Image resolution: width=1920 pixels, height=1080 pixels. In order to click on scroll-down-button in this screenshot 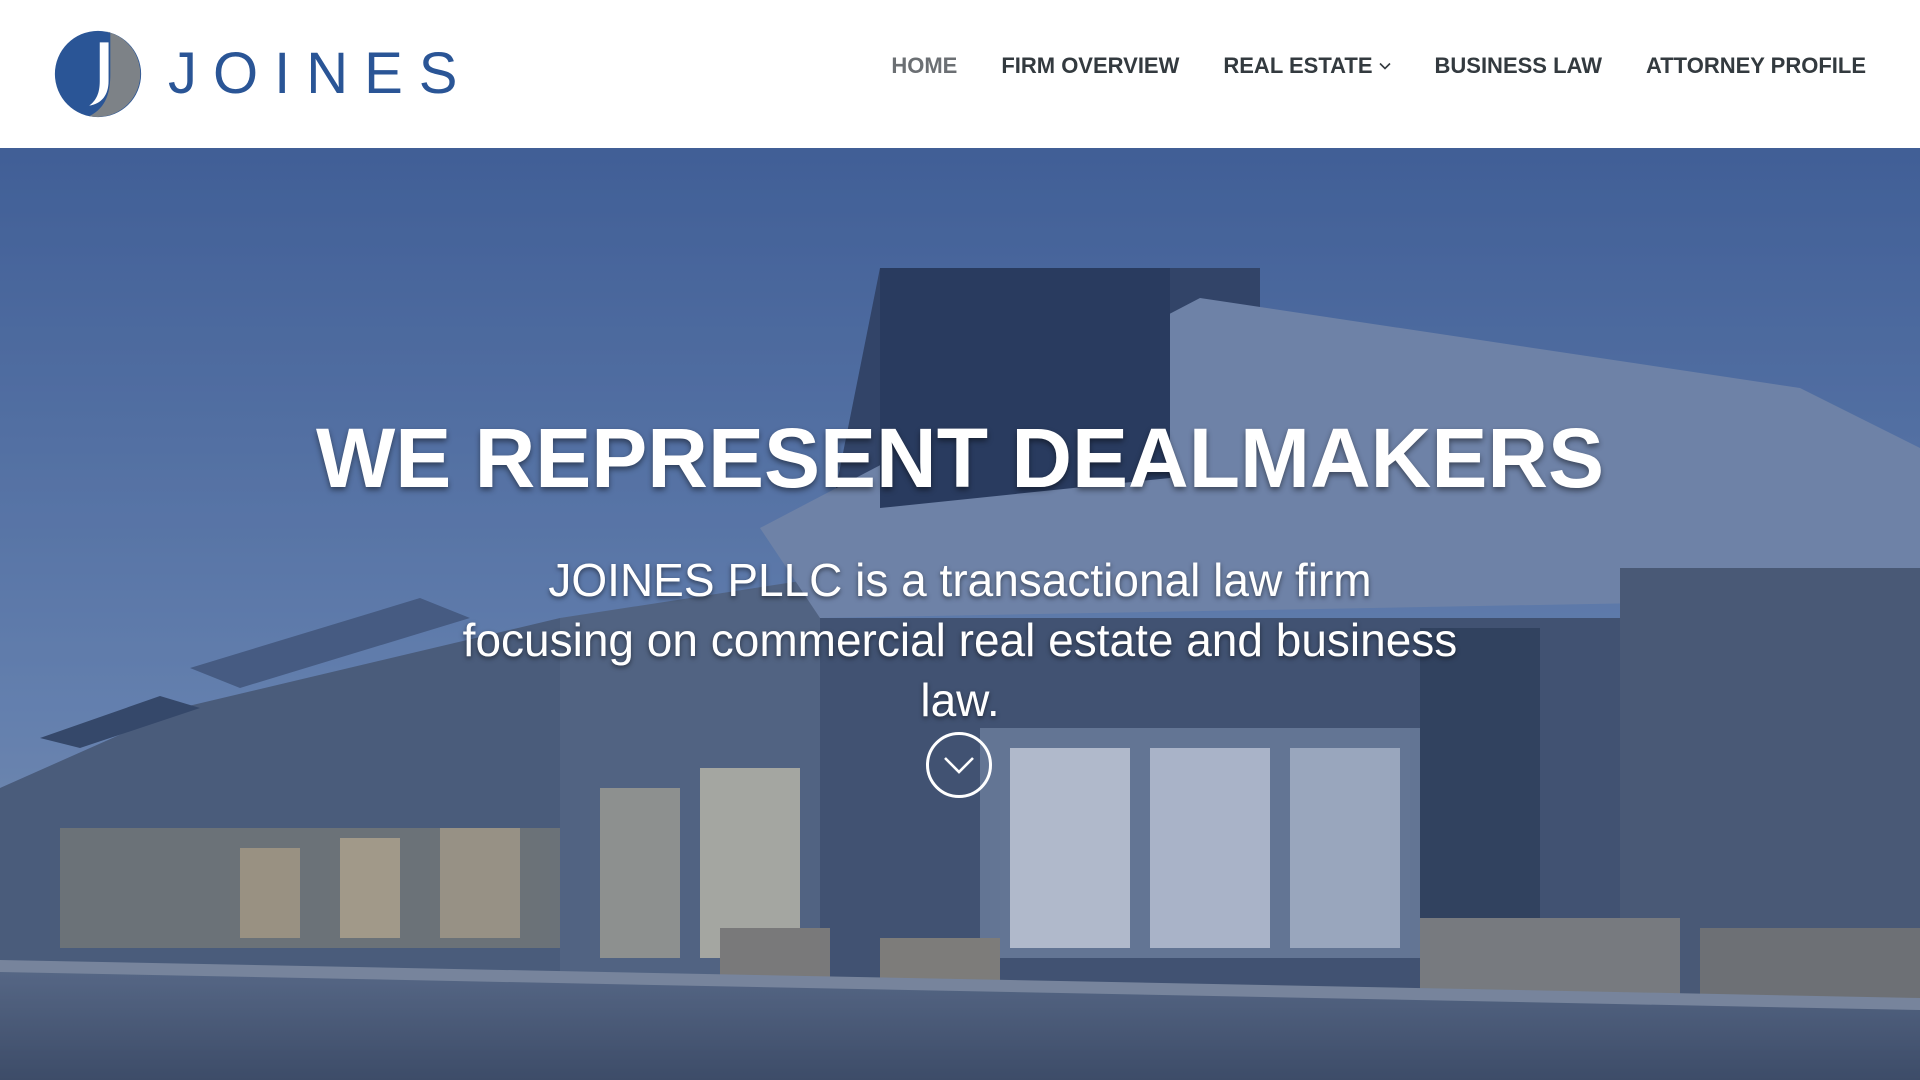, I will do `click(959, 765)`.